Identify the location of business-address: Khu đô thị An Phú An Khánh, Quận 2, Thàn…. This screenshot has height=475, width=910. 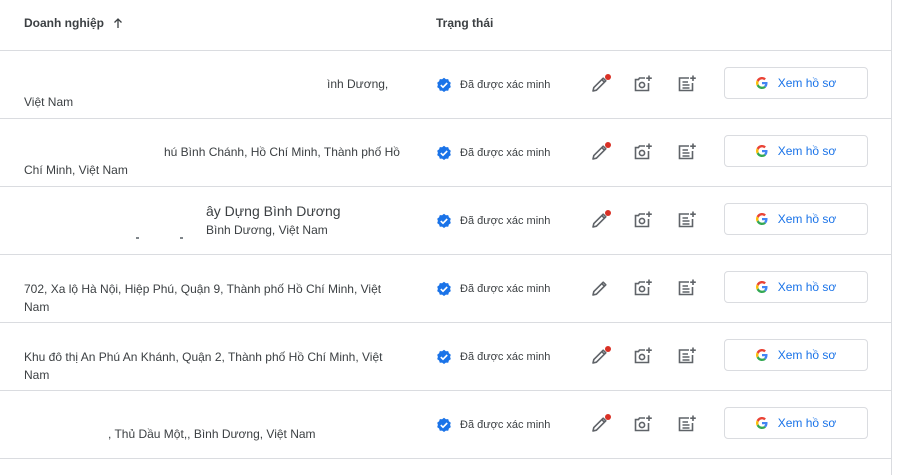
(209, 357).